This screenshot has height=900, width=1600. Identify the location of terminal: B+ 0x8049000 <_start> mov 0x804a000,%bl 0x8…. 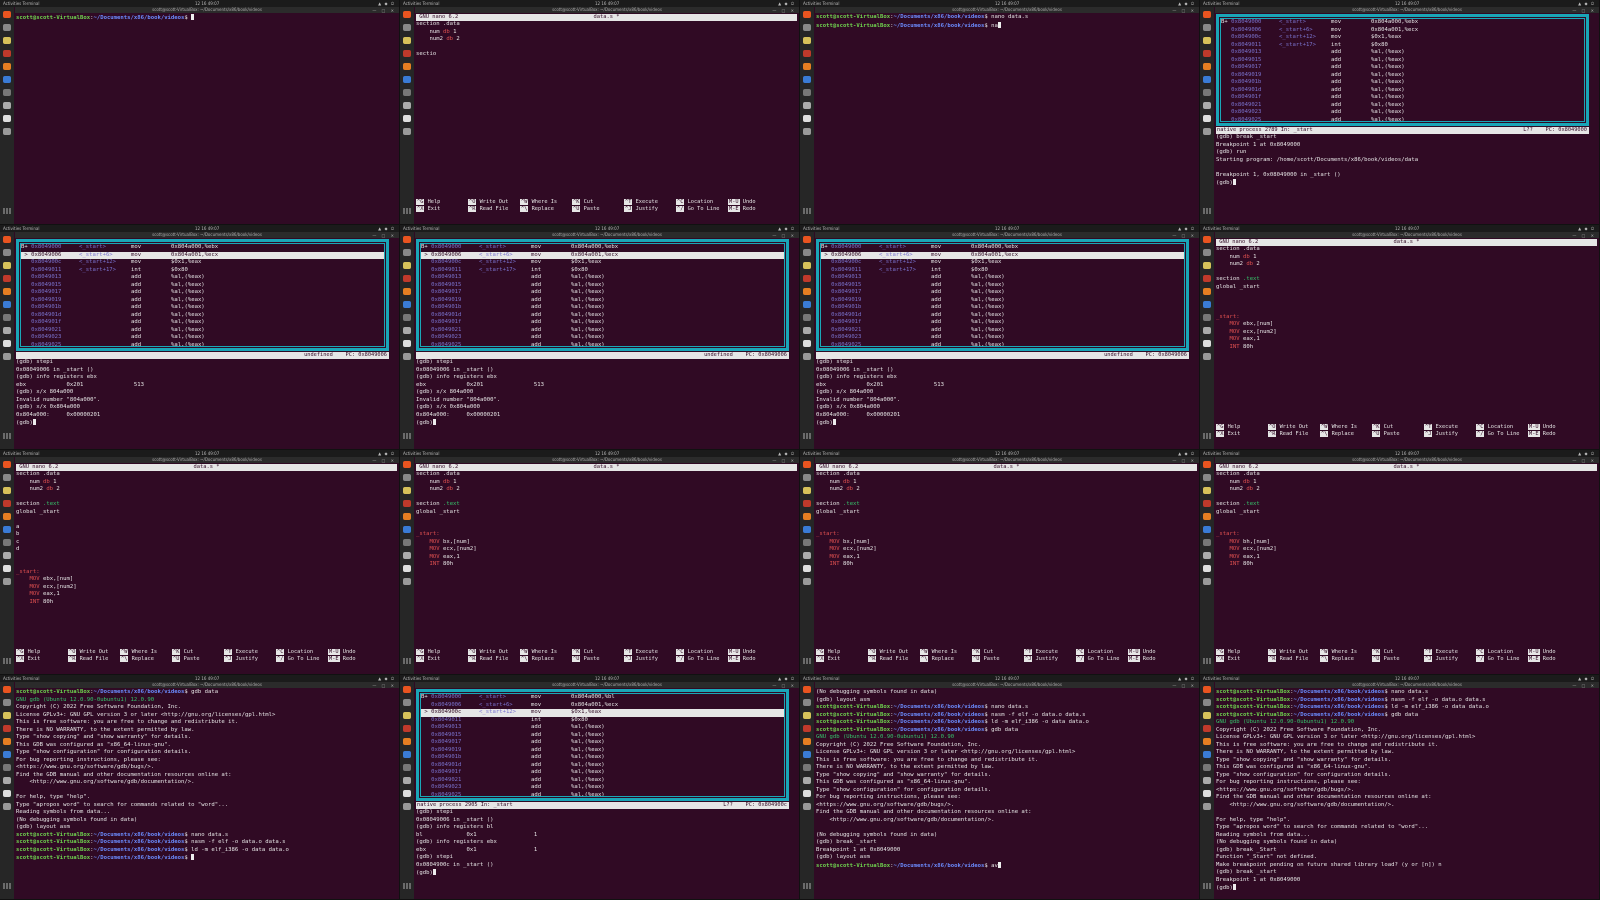
(606, 793).